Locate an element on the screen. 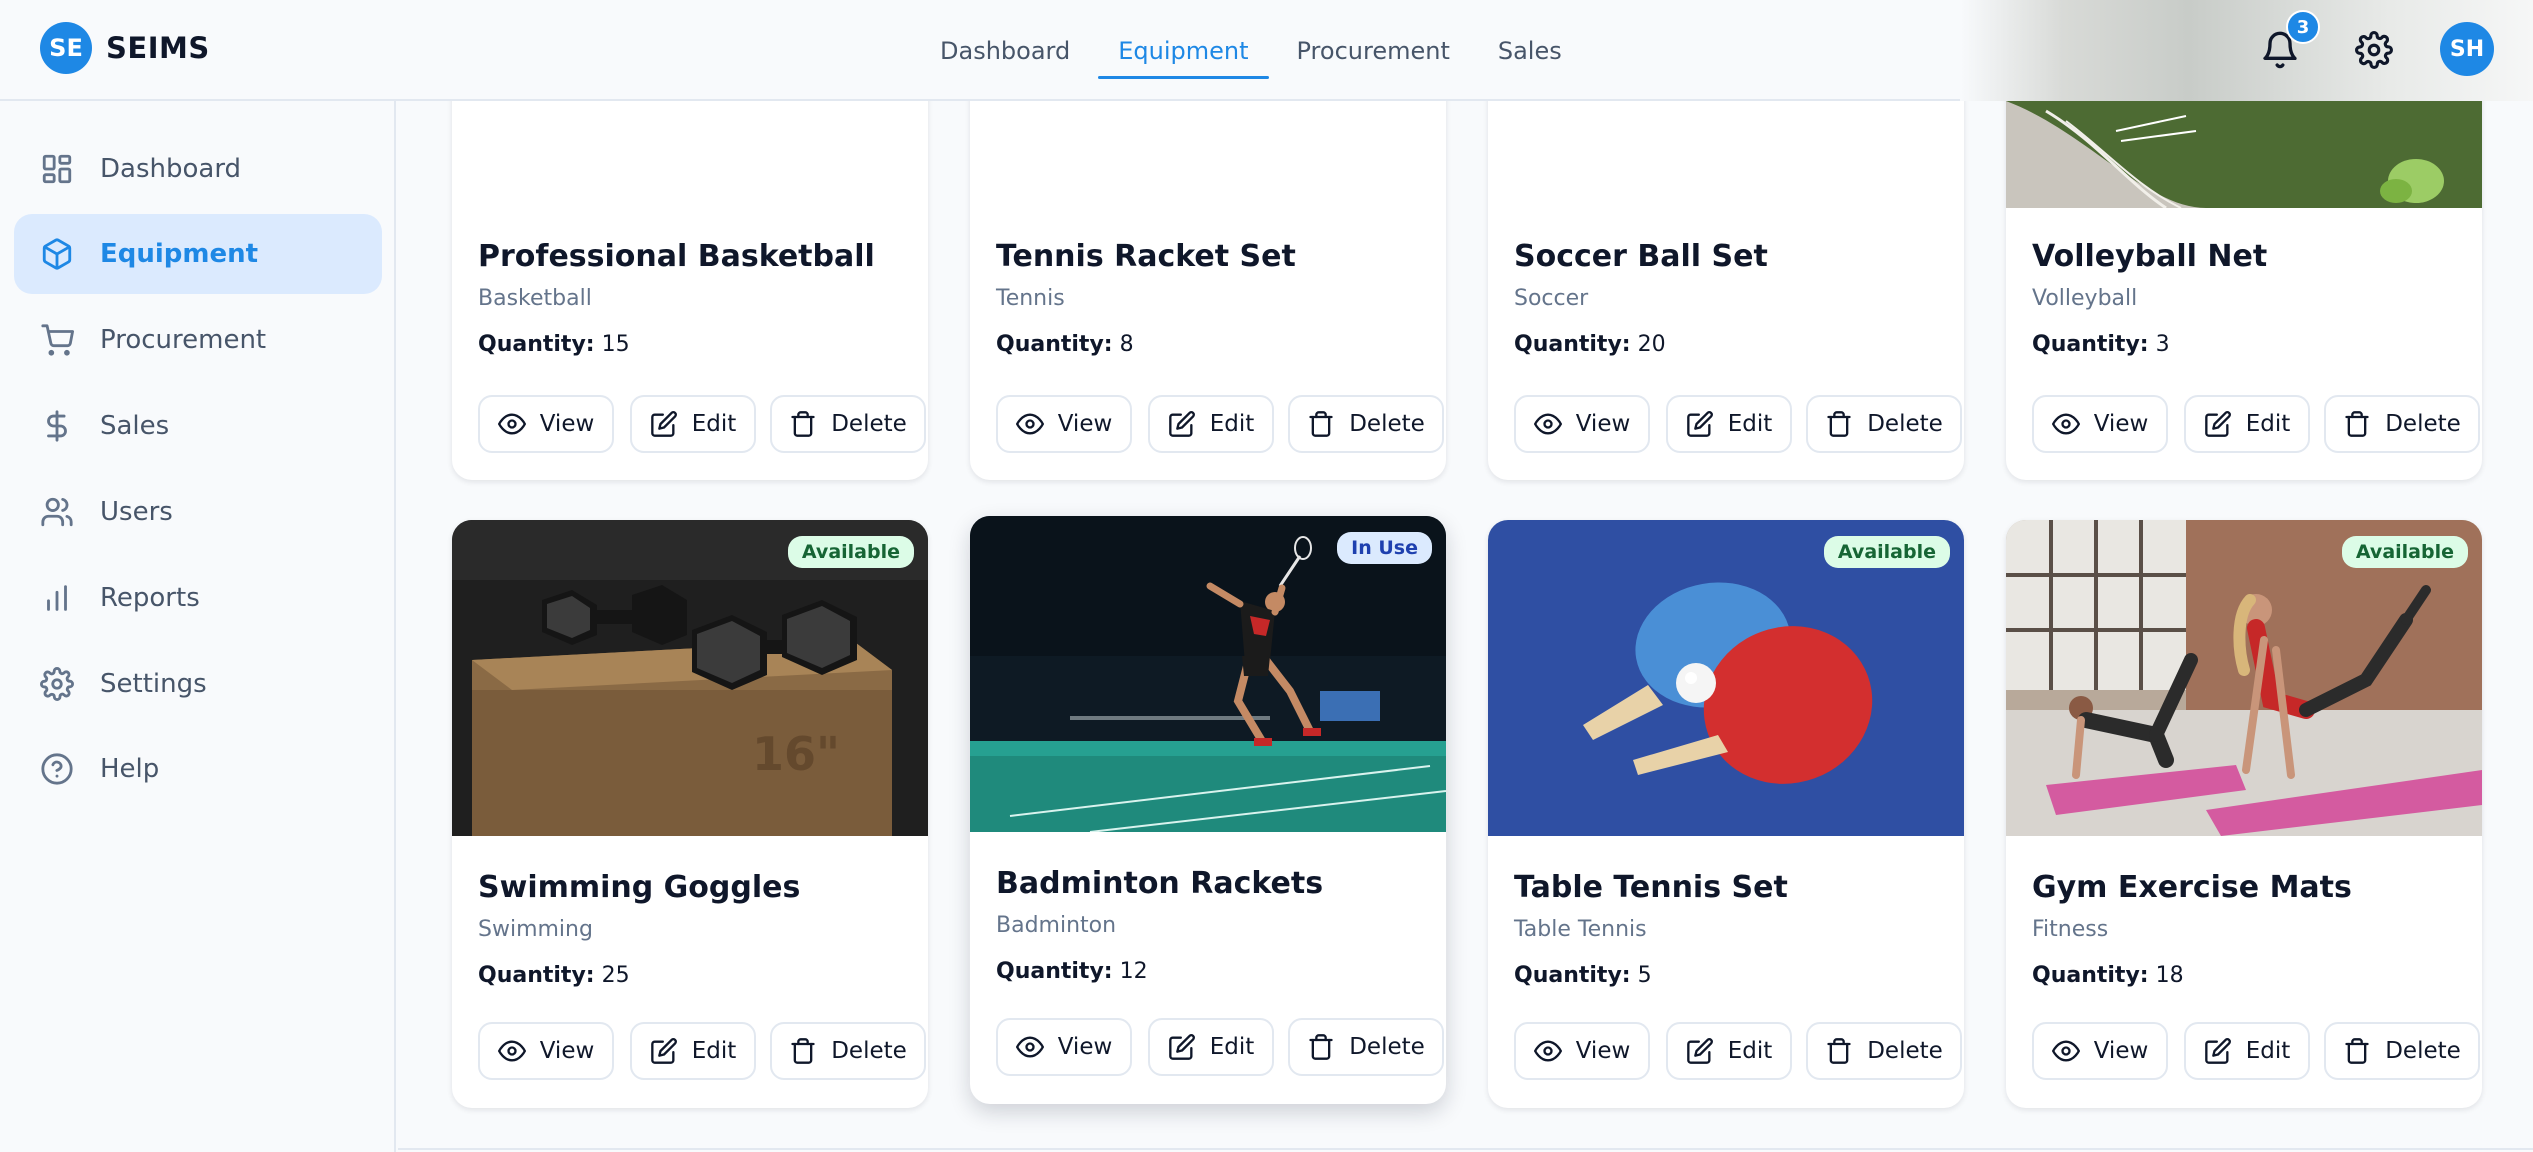 The image size is (2533, 1152). sidebar-item-users: Users is located at coordinates (198, 512).